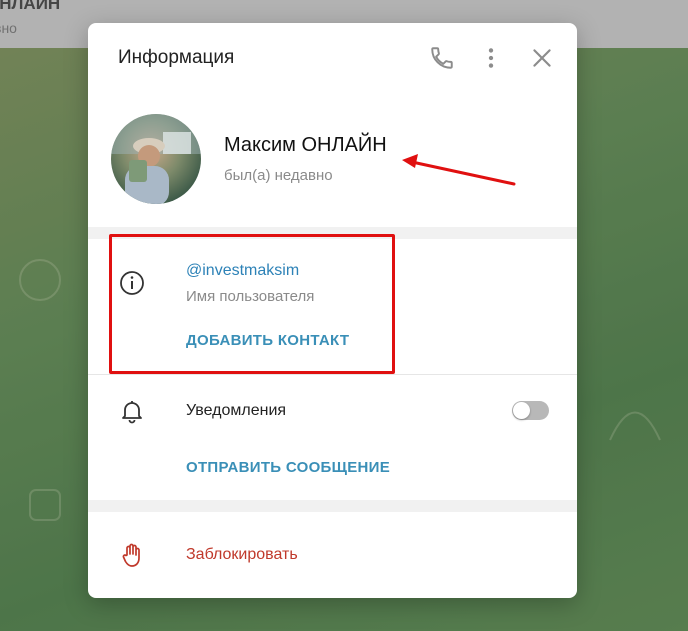 The image size is (688, 631). I want to click on bell-icon, so click(132, 411).